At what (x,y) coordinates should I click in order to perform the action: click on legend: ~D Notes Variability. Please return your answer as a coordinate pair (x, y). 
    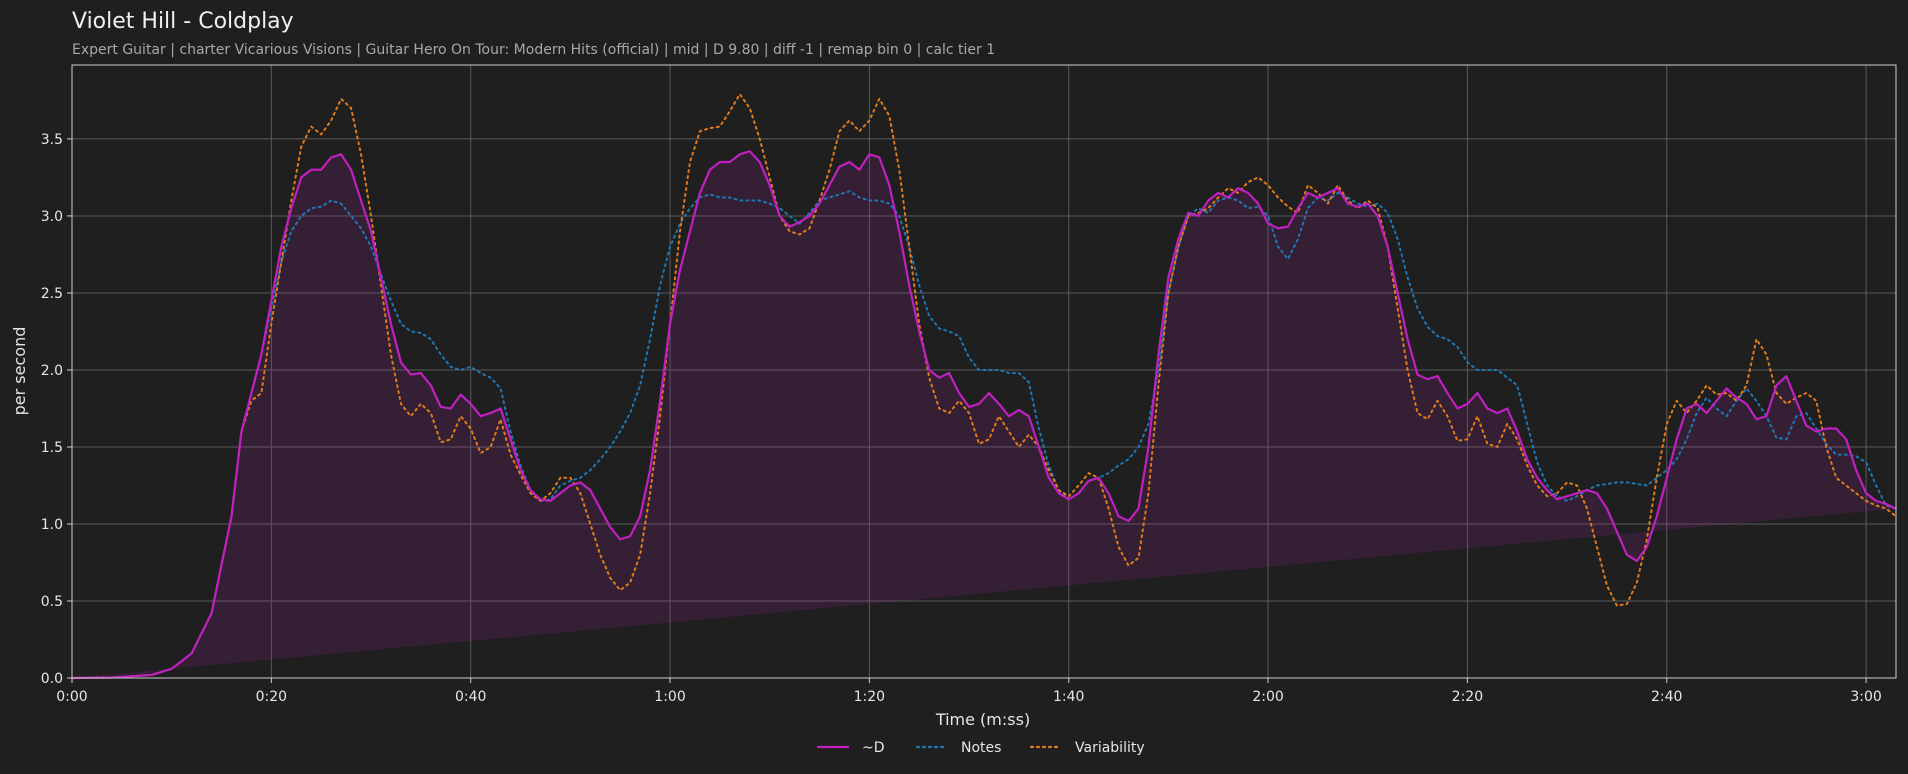
    Looking at the image, I should click on (980, 748).